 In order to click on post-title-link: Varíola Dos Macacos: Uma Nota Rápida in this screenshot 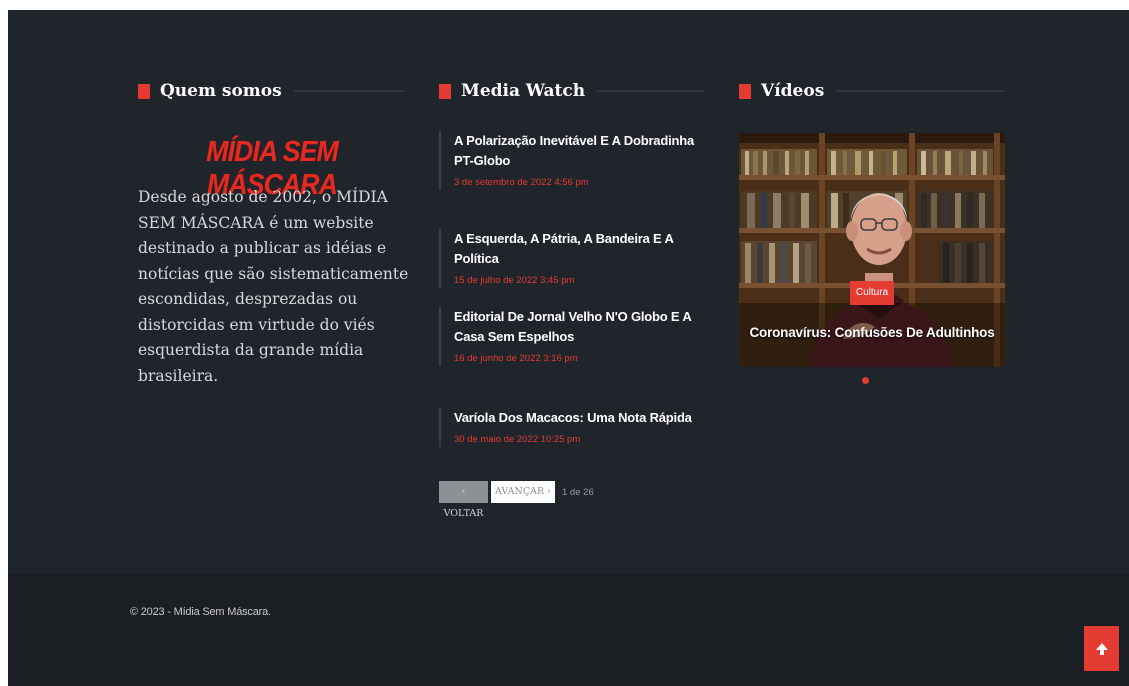, I will do `click(585, 418)`.